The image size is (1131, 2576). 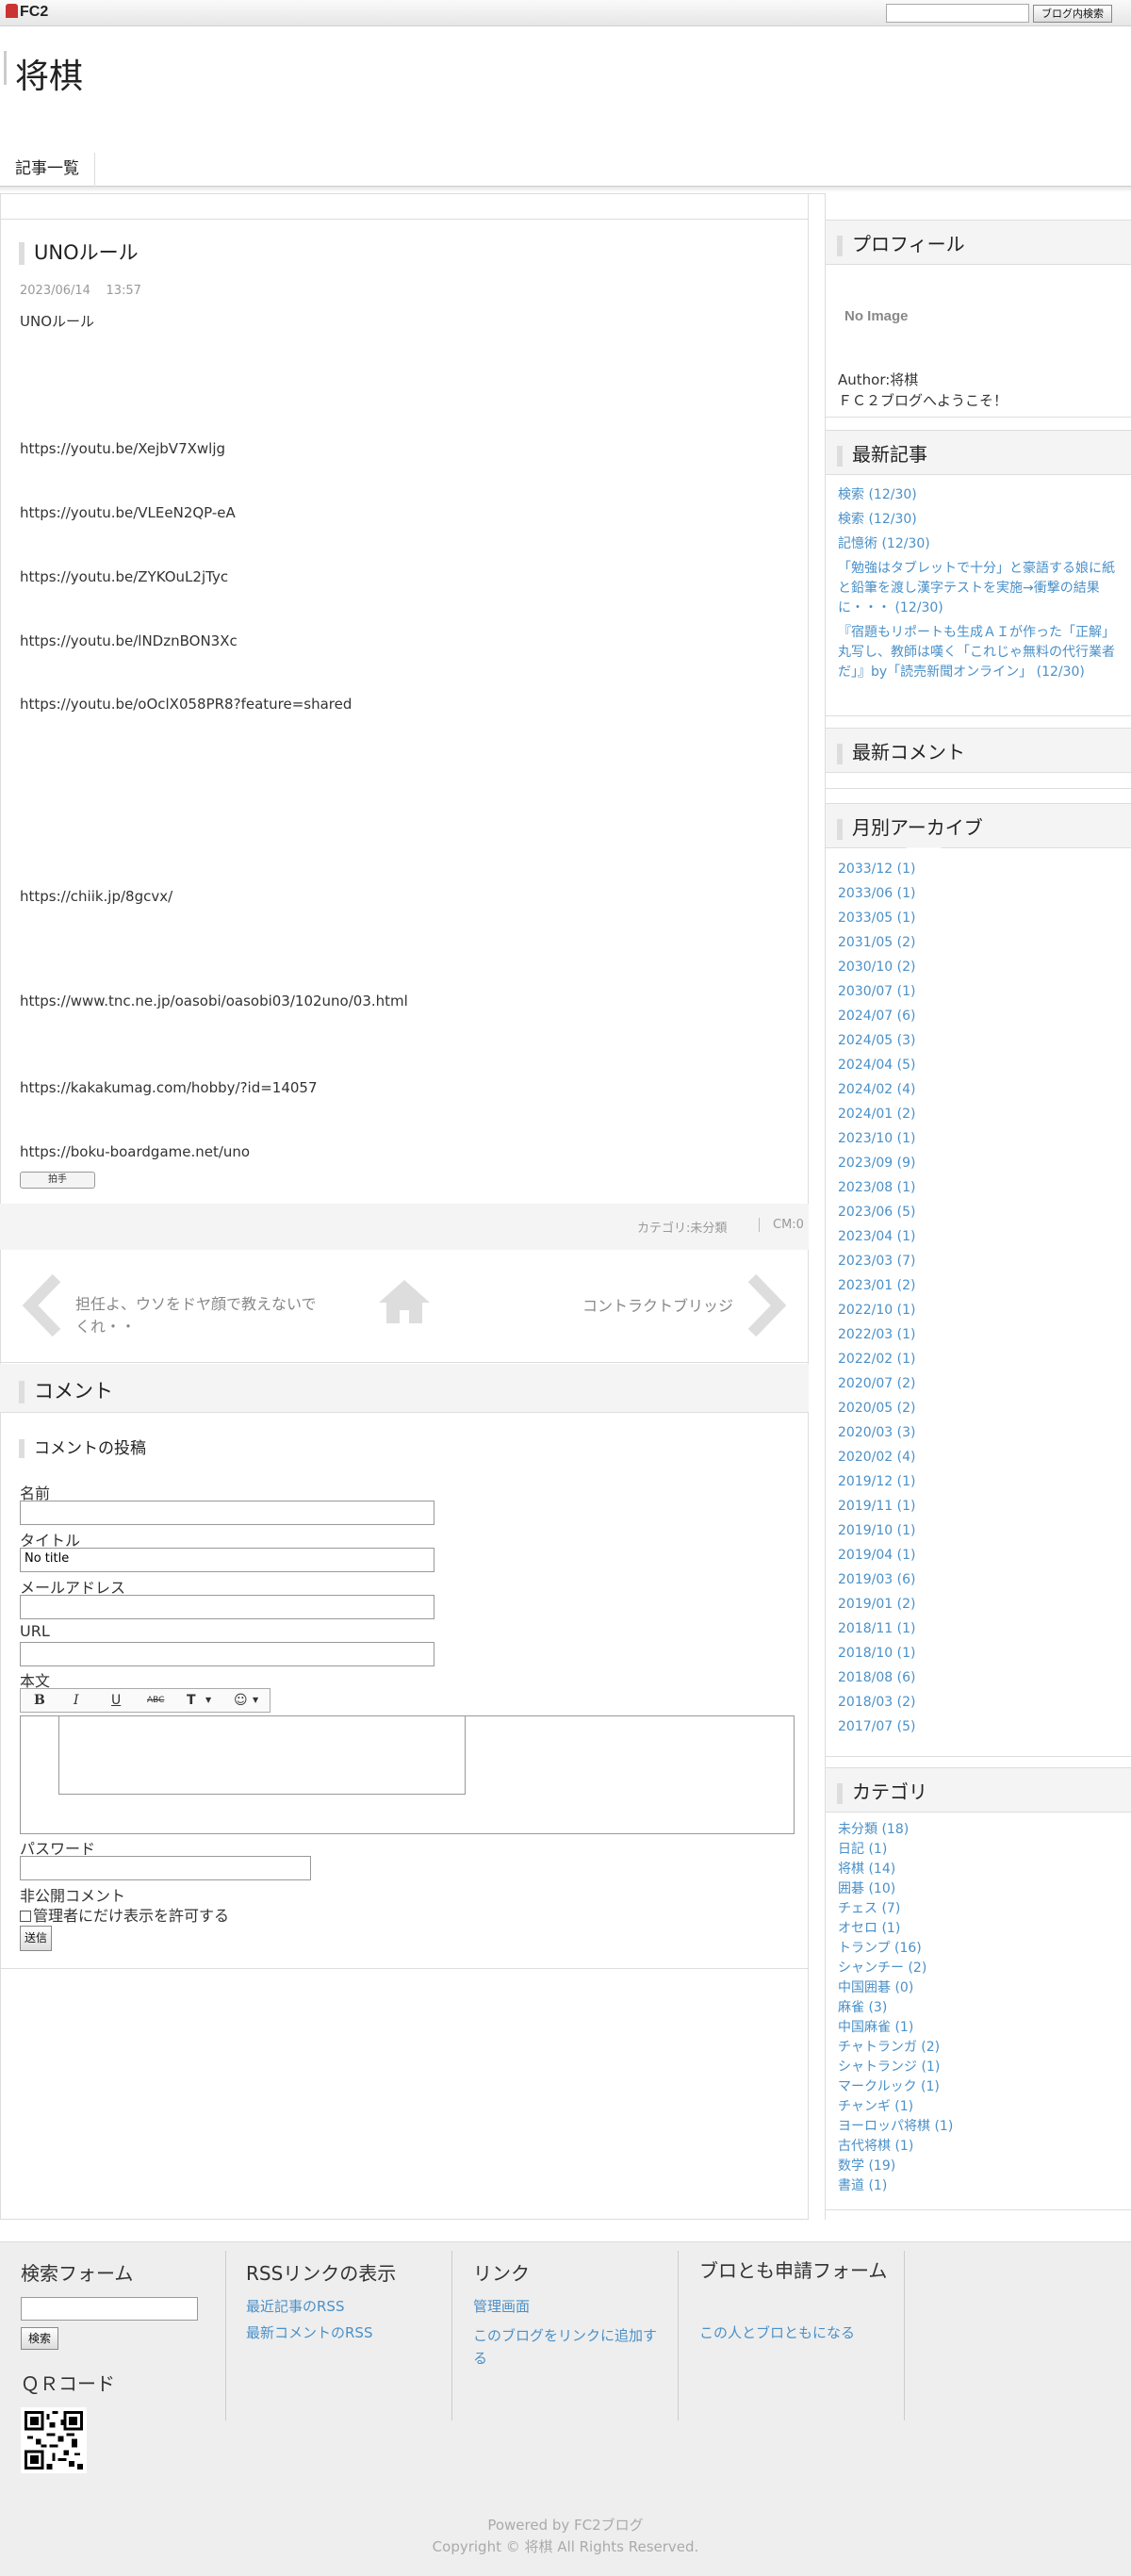 What do you see at coordinates (39, 2338) in the screenshot?
I see `footer-search-button: 検索` at bounding box center [39, 2338].